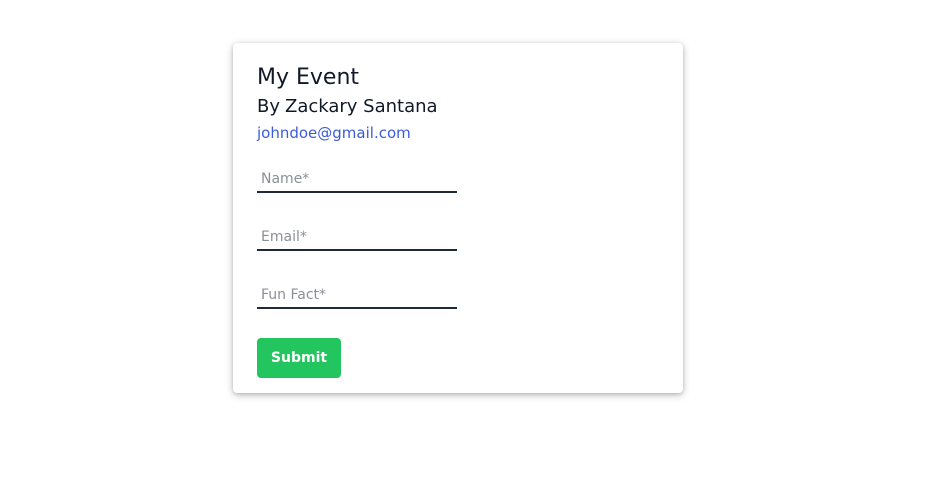 The width and height of the screenshot is (939, 490). What do you see at coordinates (357, 180) in the screenshot?
I see `name-input` at bounding box center [357, 180].